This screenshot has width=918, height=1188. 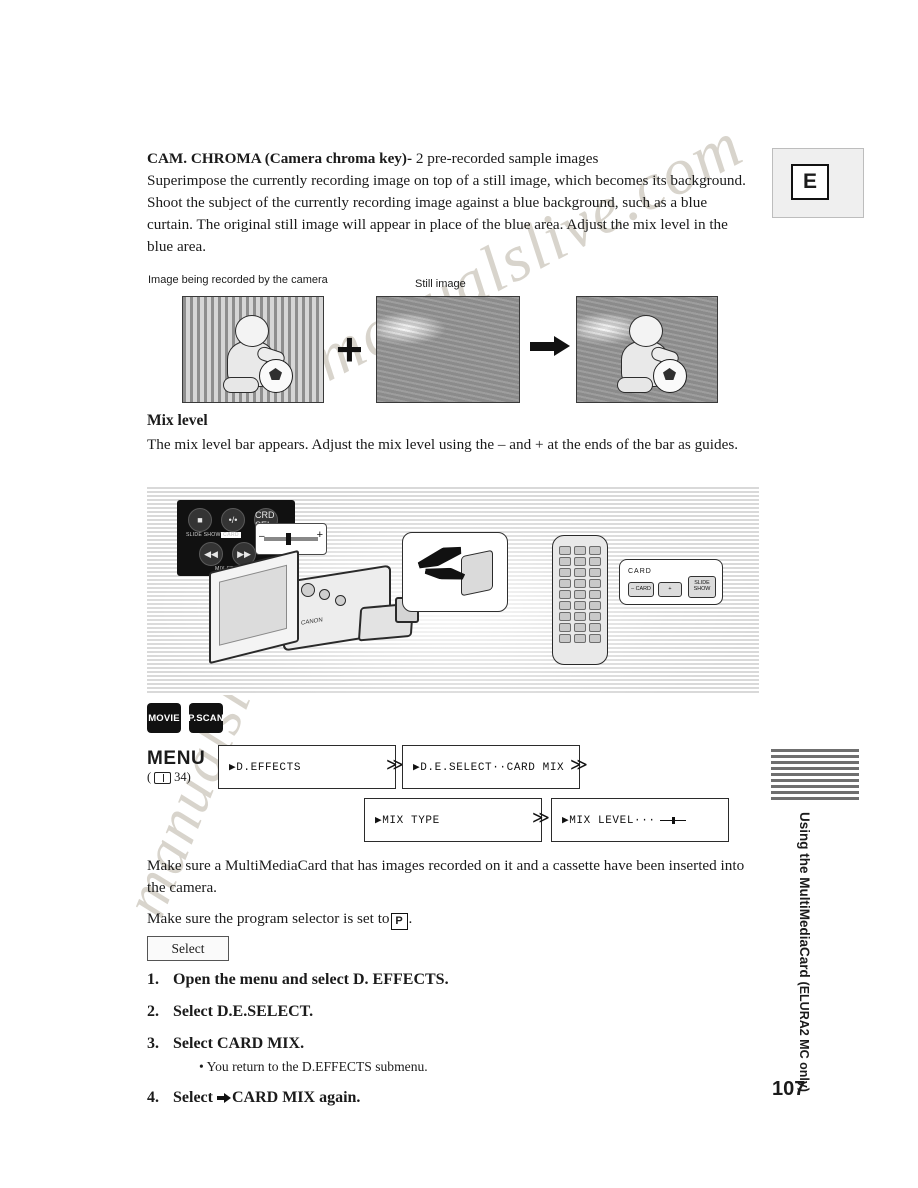 What do you see at coordinates (477, 573) in the screenshot?
I see `selector-dial` at bounding box center [477, 573].